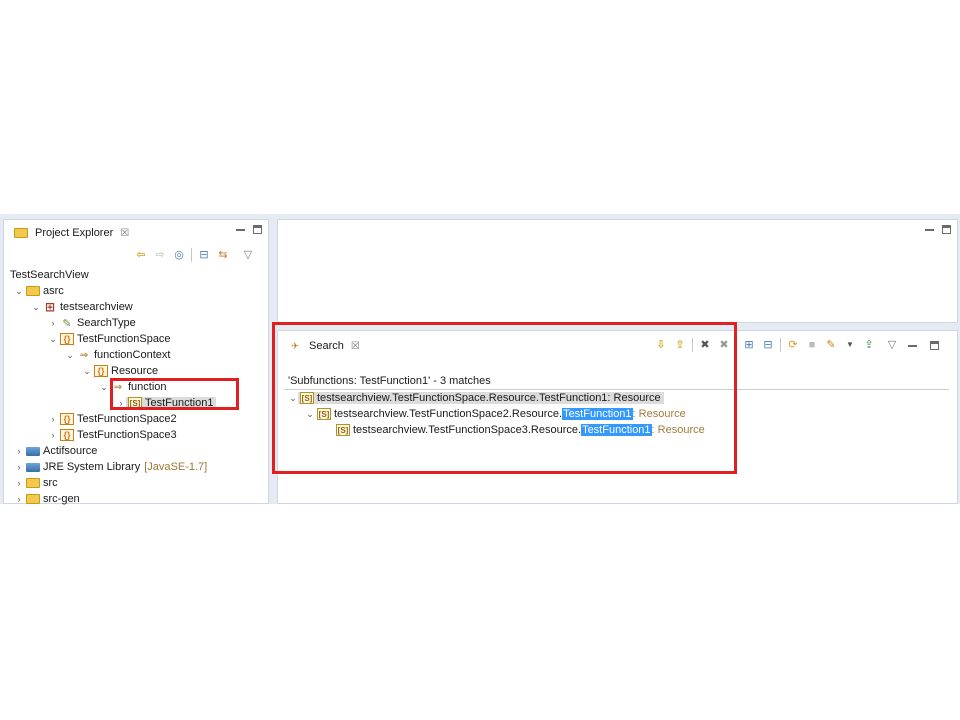 This screenshot has height=720, width=960. I want to click on tree-item-testsearchview: ⌄ ⊞ testsearchview, so click(82, 307).